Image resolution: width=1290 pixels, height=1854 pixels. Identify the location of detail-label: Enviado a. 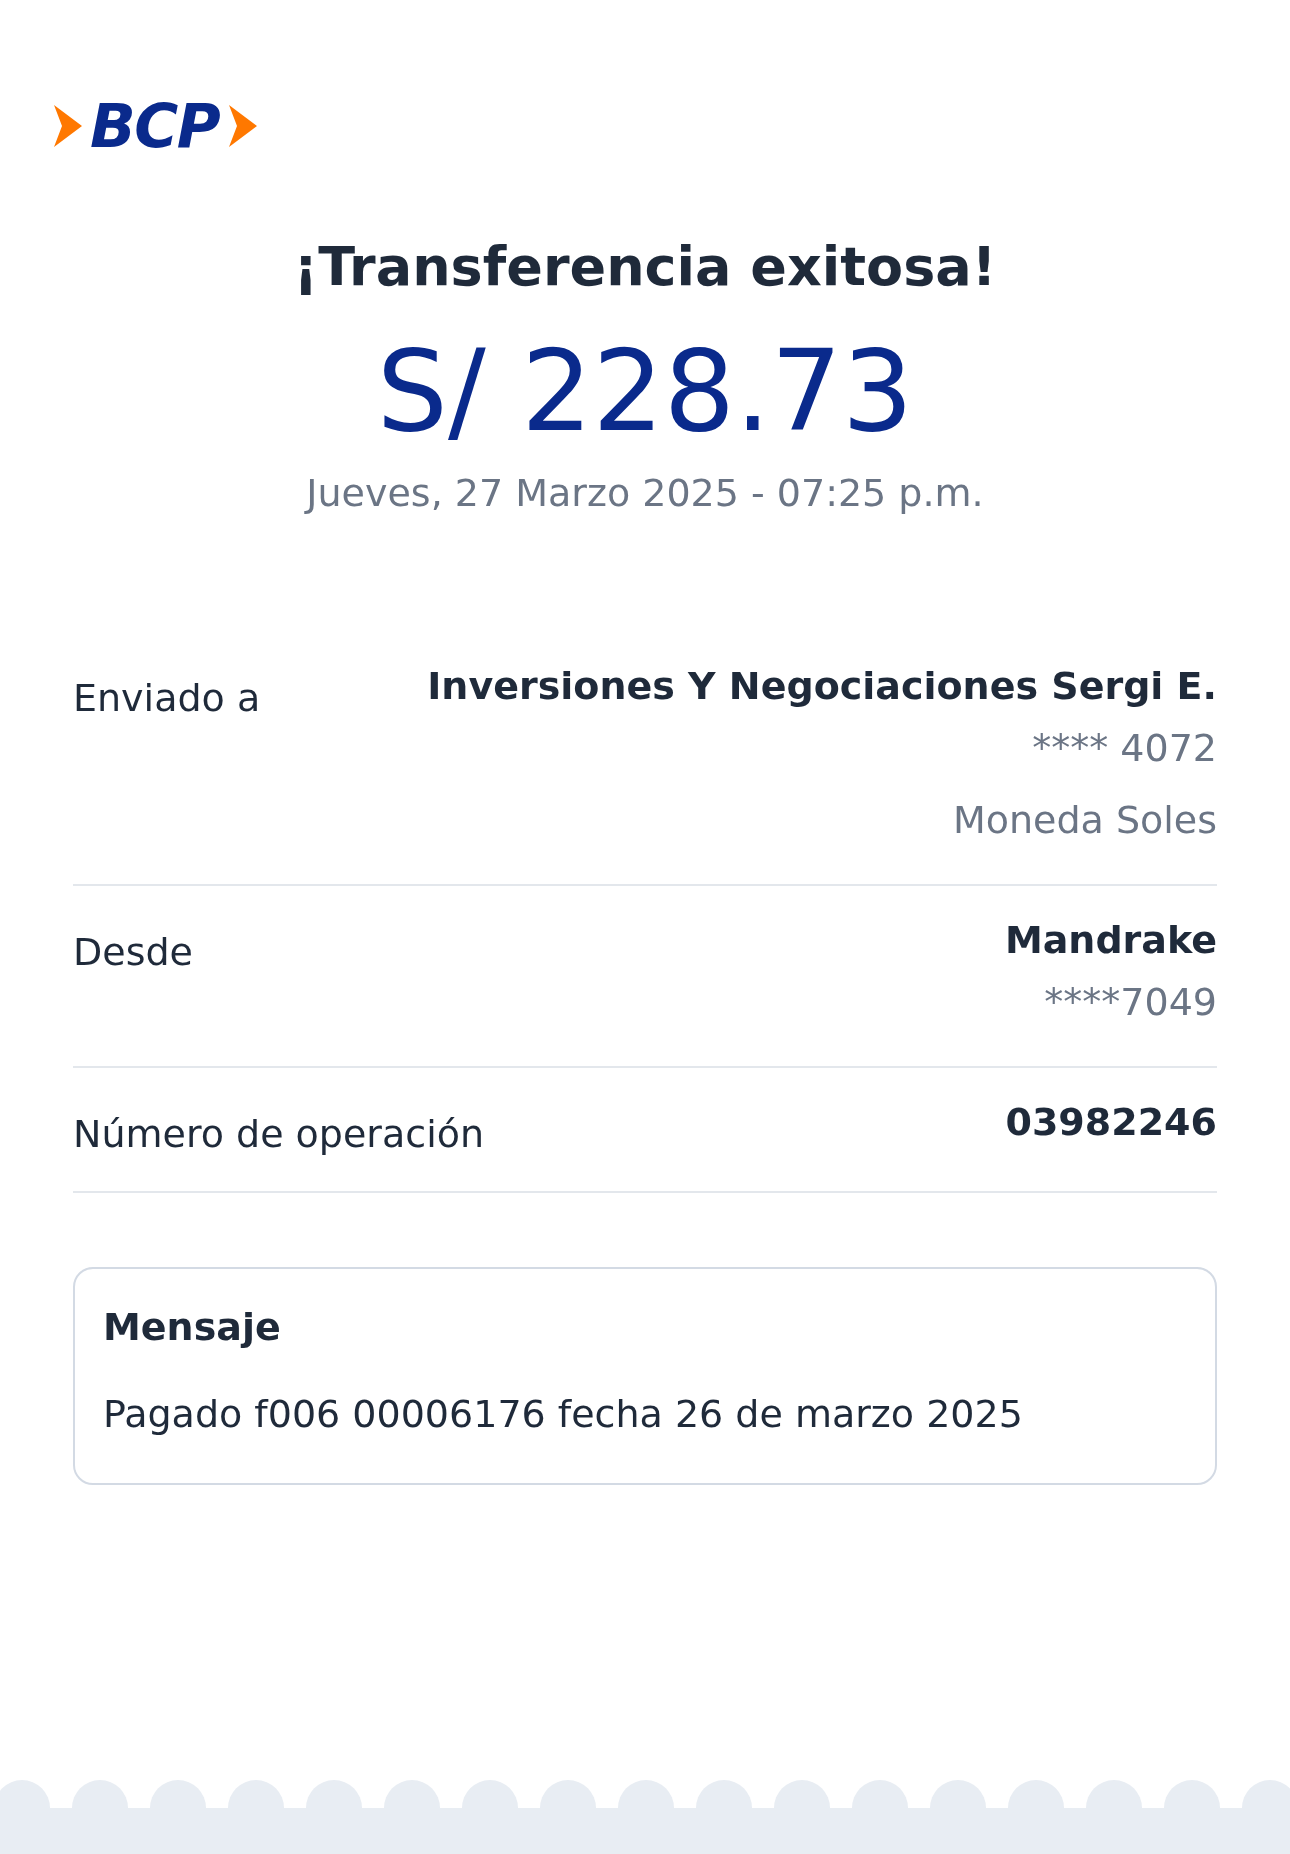
(167, 698).